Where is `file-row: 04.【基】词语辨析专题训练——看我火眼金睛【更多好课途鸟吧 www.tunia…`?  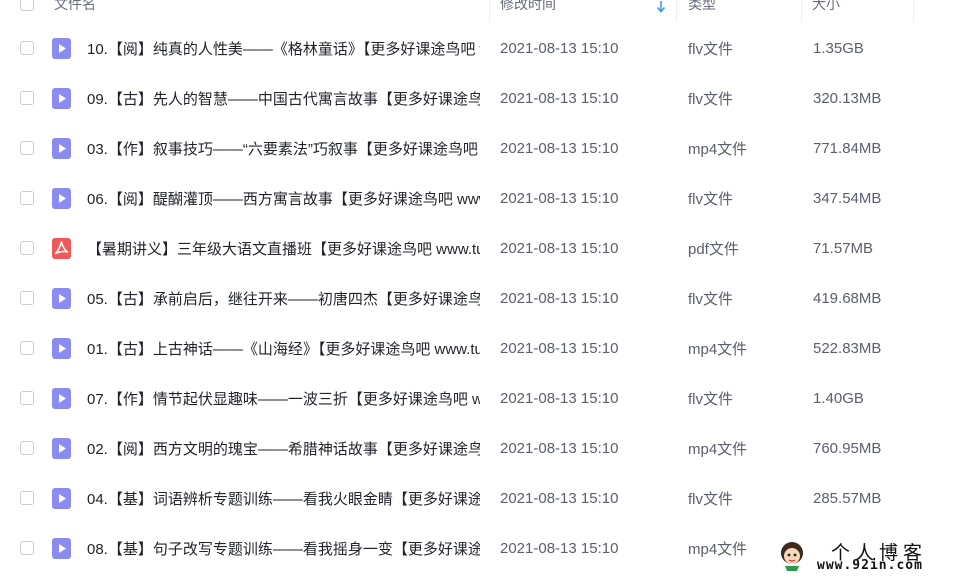
file-row: 04.【基】词语辨析专题训练——看我火眼金睛【更多好课途鸟吧 www.tunia… is located at coordinates (484, 498).